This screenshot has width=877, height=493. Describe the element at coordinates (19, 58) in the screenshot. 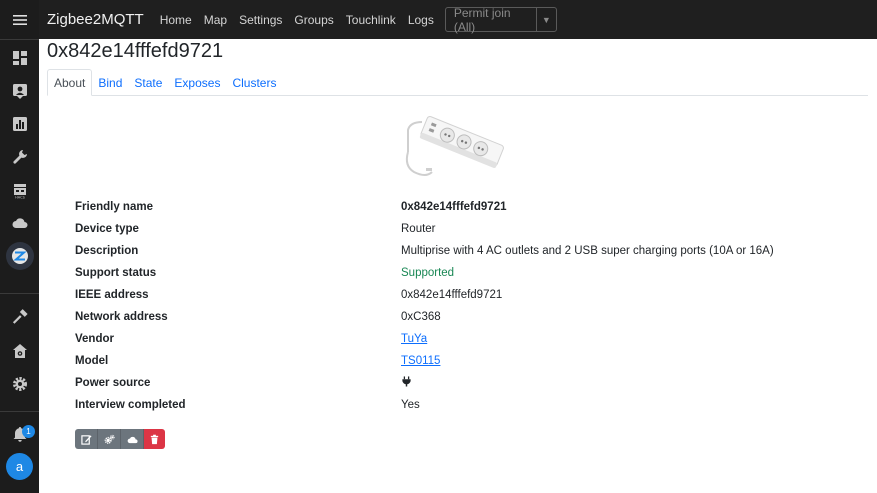

I see `dashboard-icon` at that location.